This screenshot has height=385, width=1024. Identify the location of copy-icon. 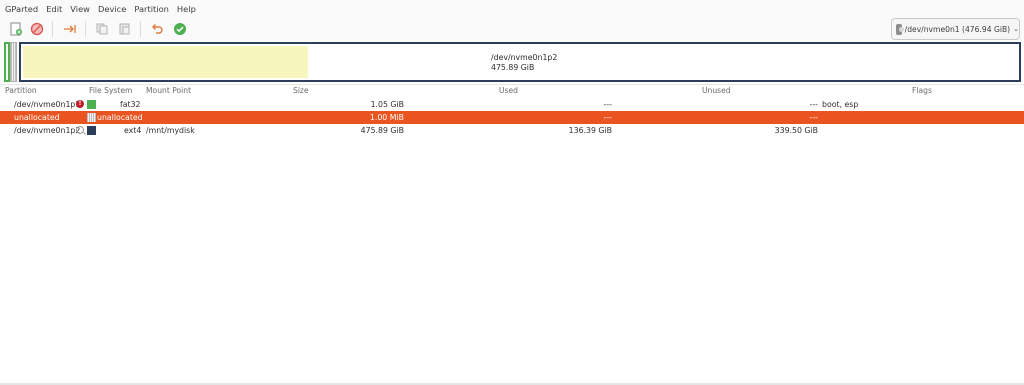
(102, 29).